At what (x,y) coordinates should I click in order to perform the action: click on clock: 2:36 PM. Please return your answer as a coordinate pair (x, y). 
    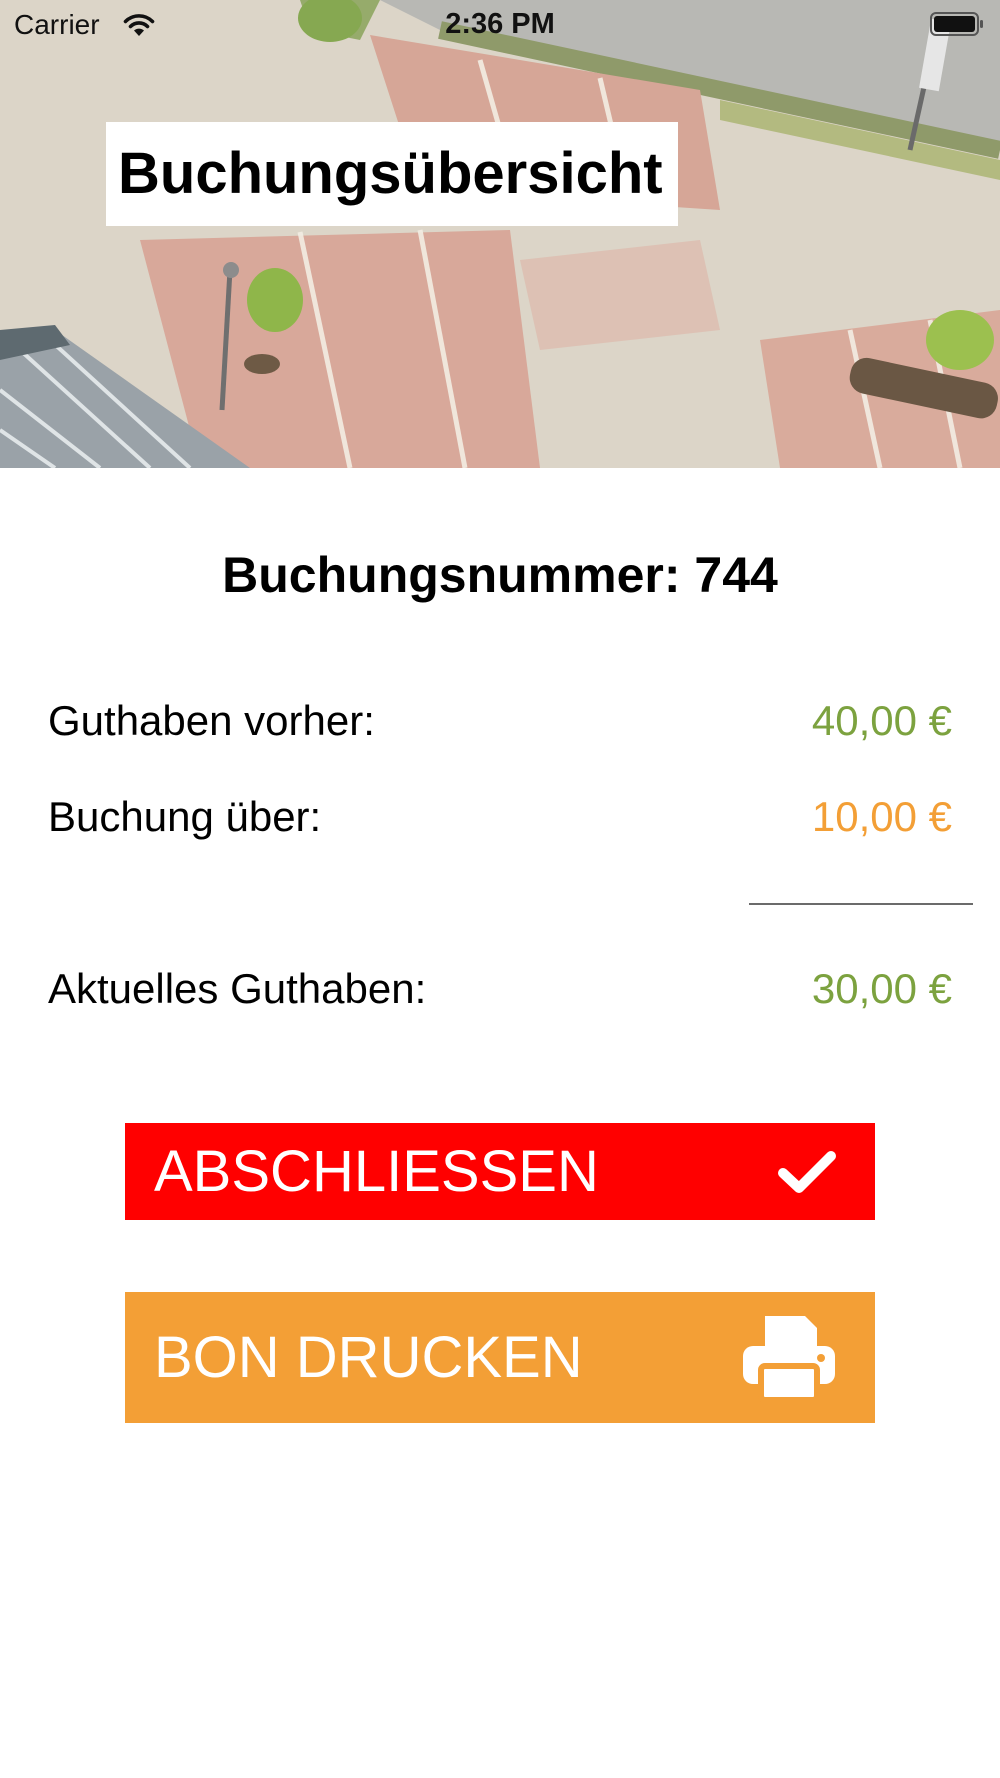
    Looking at the image, I should click on (500, 24).